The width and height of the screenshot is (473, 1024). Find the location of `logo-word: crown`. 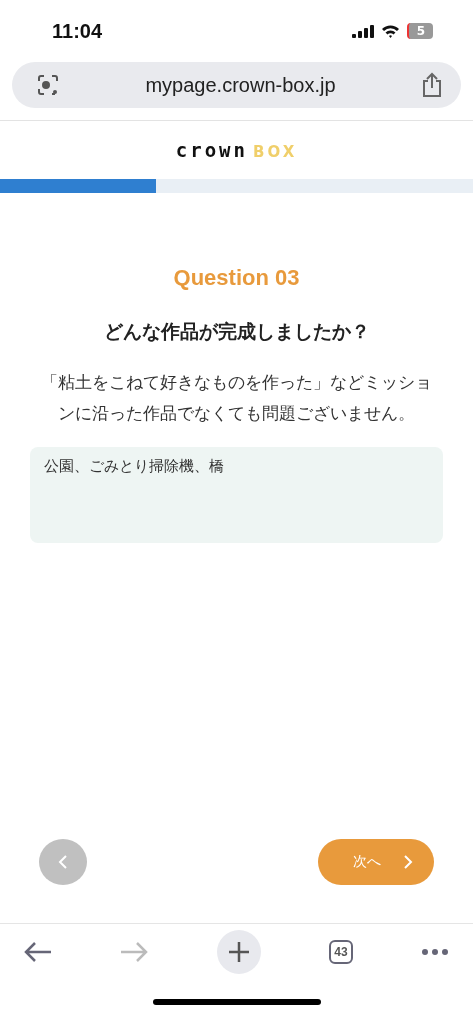

logo-word: crown is located at coordinates (211, 150).